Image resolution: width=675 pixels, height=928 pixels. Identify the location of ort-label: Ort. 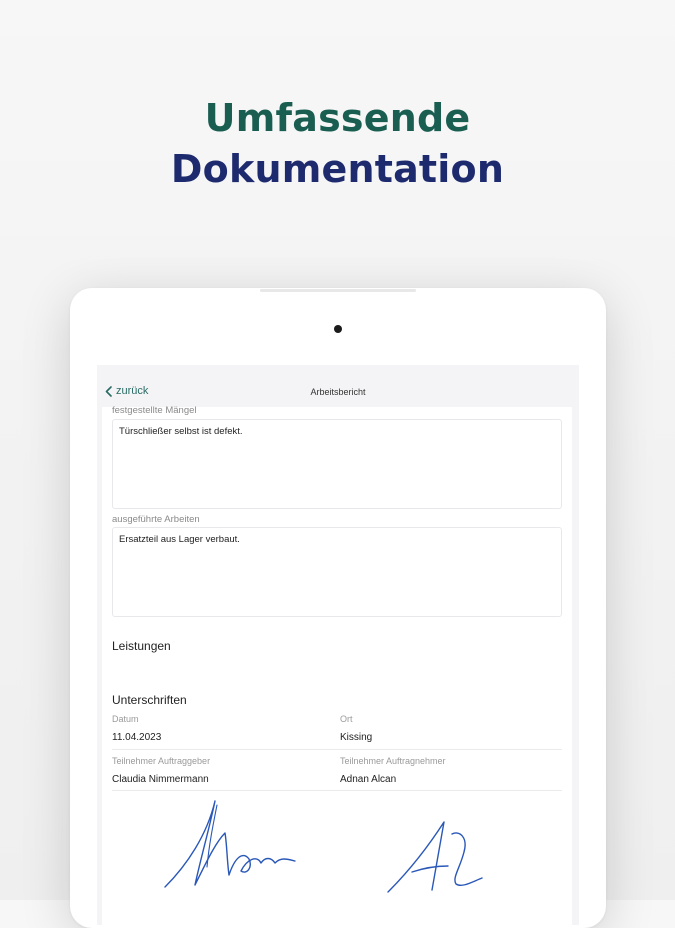
(346, 719).